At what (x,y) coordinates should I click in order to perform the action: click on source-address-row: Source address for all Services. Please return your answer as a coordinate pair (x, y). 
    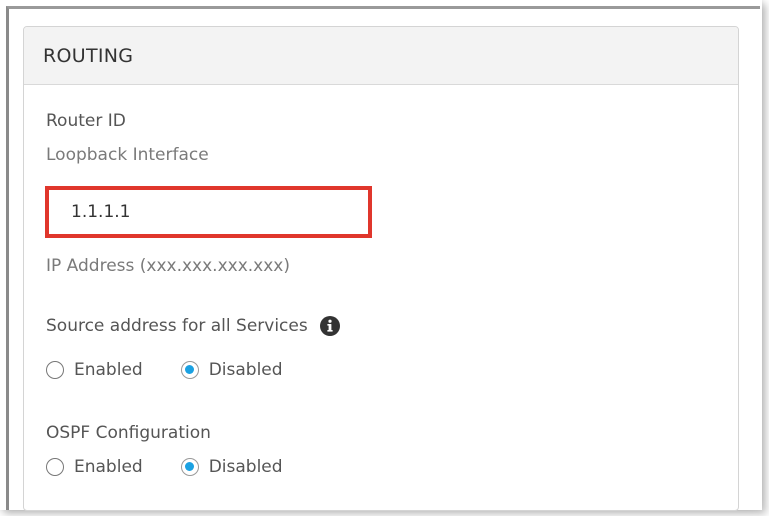
    Looking at the image, I should click on (193, 326).